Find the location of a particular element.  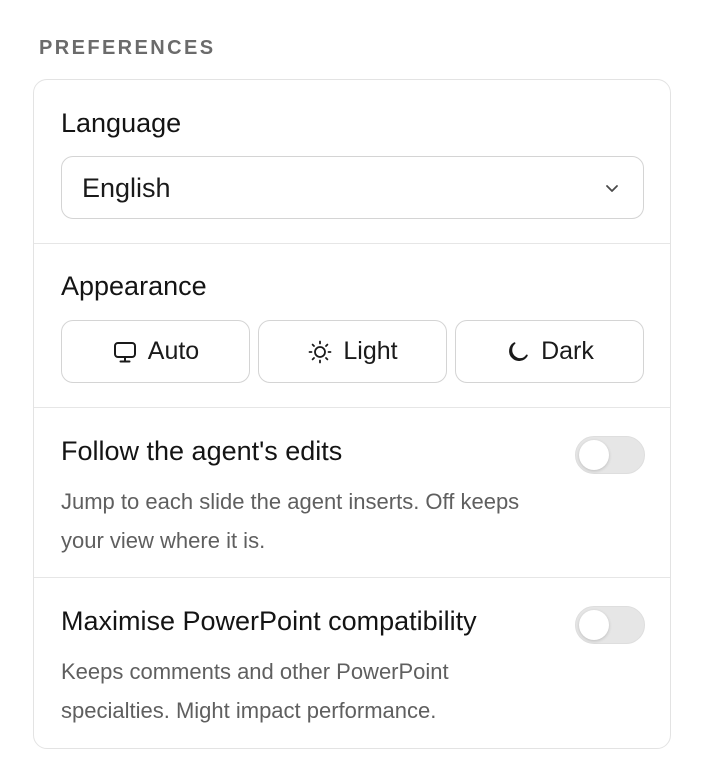

language-select-value: English is located at coordinates (126, 188).